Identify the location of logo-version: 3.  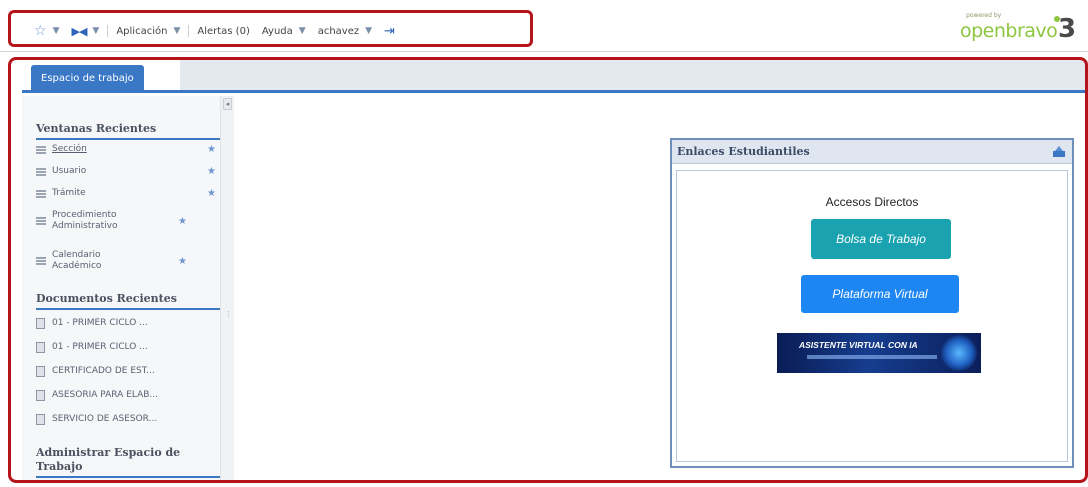
(1067, 29).